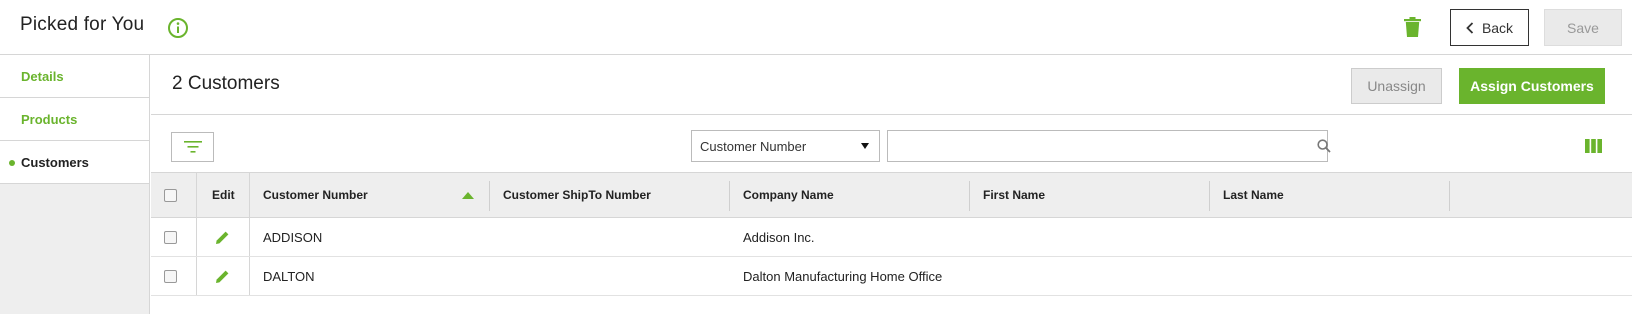 Image resolution: width=1632 pixels, height=314 pixels. What do you see at coordinates (1253, 195) in the screenshot?
I see `column-header-last-name: Last Name` at bounding box center [1253, 195].